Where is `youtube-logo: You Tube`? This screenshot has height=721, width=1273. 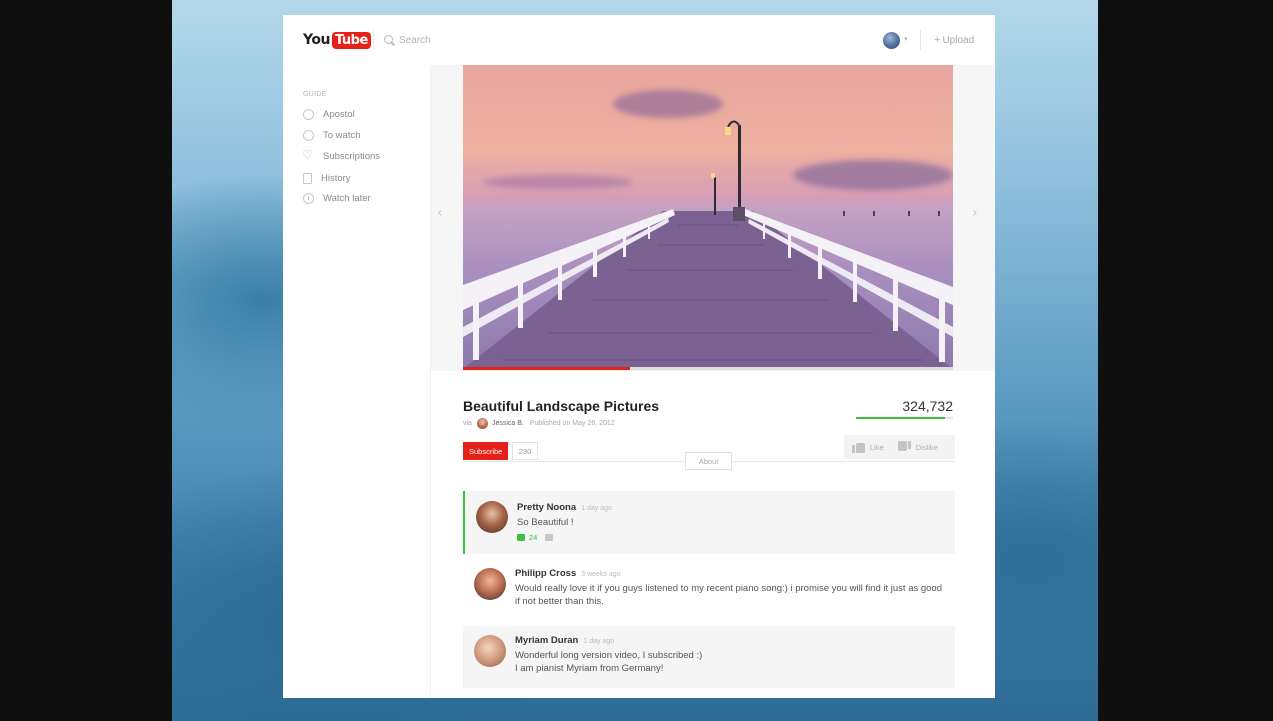
youtube-logo: You Tube is located at coordinates (337, 40).